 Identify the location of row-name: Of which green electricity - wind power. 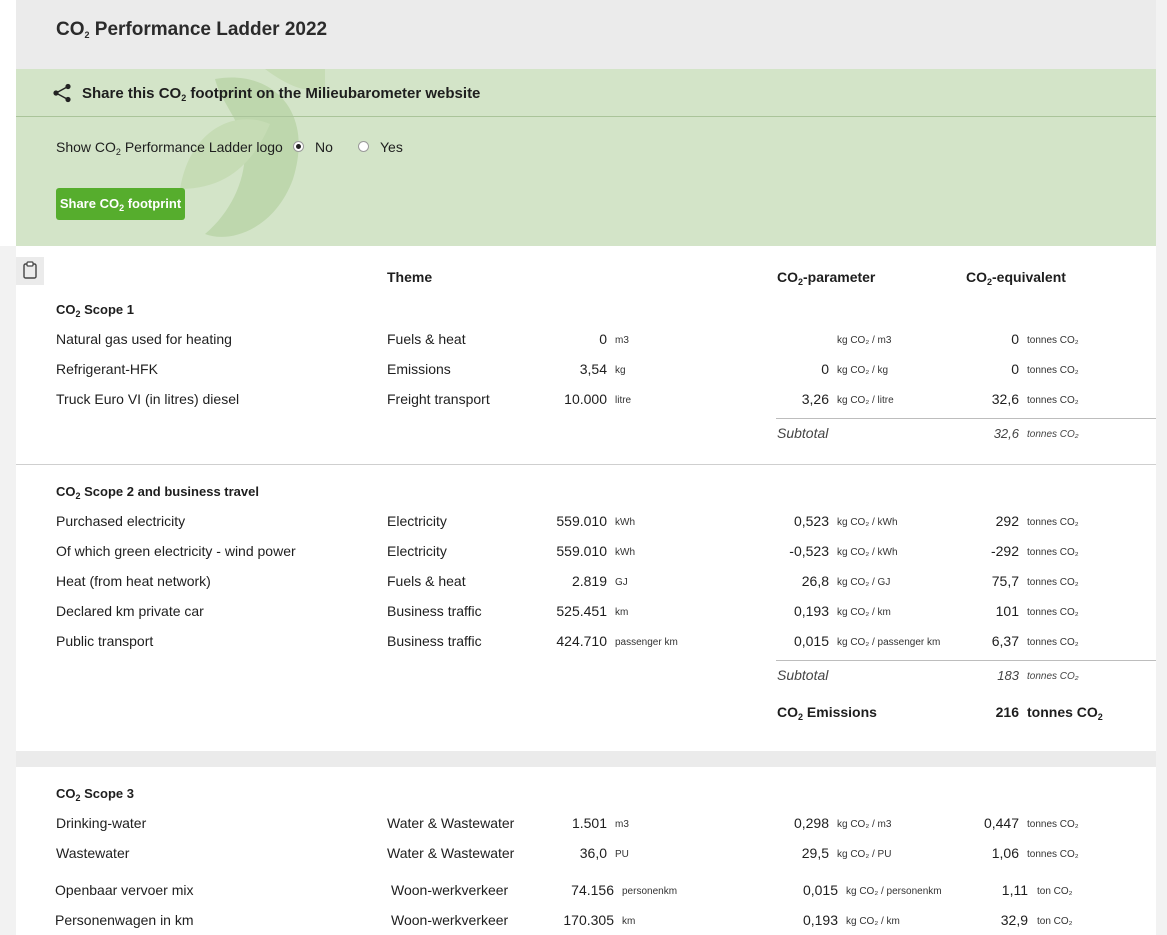
(176, 551).